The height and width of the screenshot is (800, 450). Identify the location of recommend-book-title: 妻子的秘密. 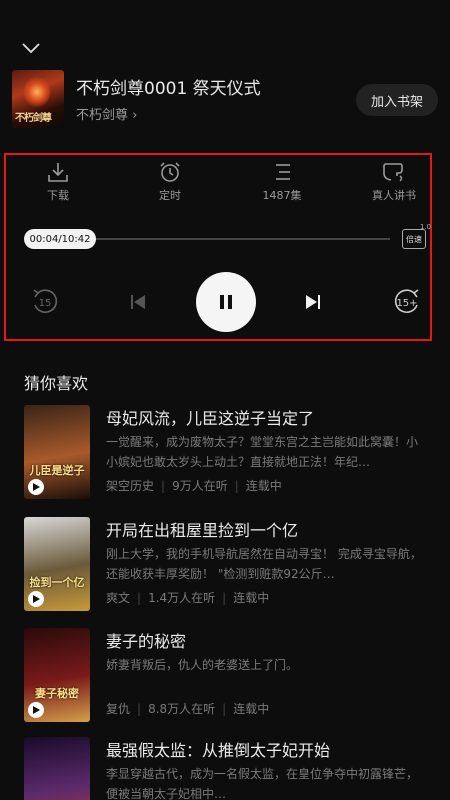
(146, 640).